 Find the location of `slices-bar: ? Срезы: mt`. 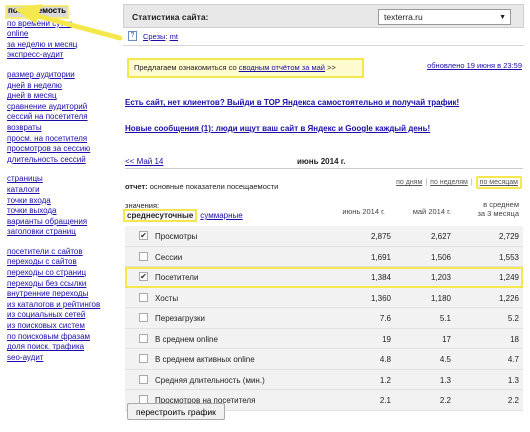

slices-bar: ? Срезы: mt is located at coordinates (323, 37).